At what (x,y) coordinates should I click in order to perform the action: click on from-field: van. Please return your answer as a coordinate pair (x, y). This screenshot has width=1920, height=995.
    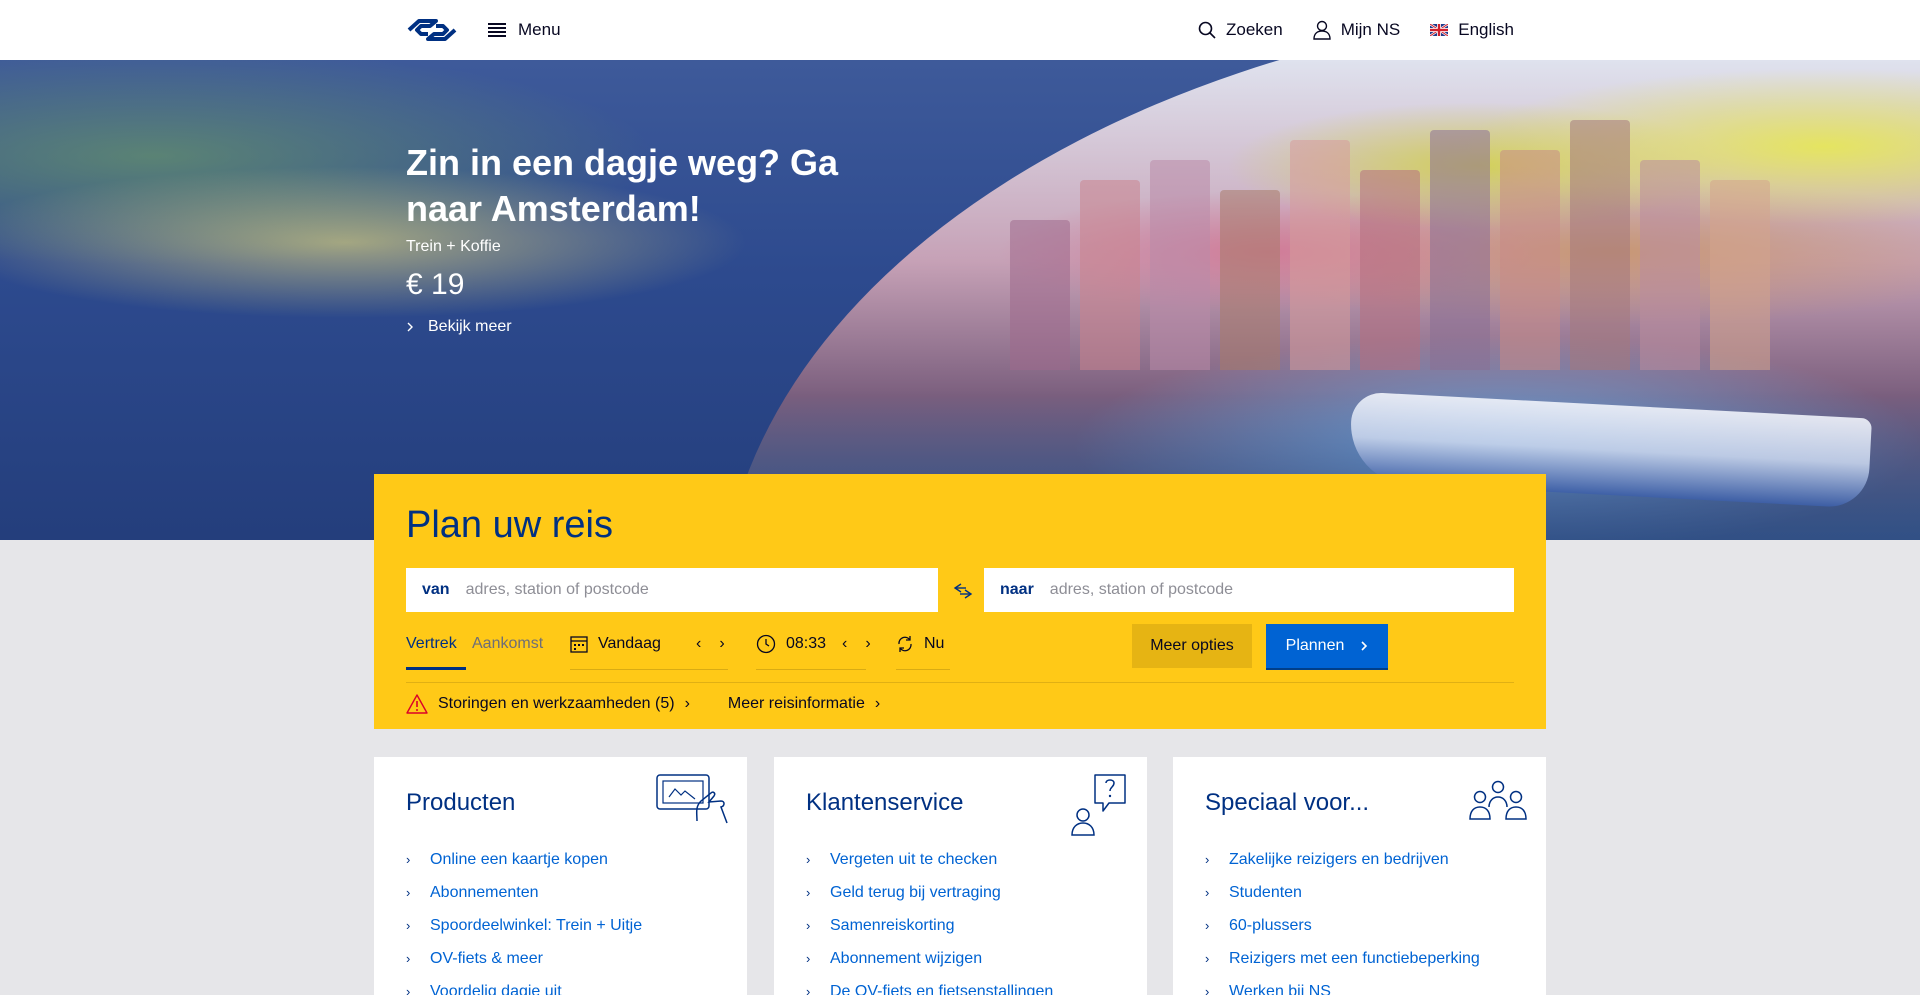
    Looking at the image, I should click on (672, 590).